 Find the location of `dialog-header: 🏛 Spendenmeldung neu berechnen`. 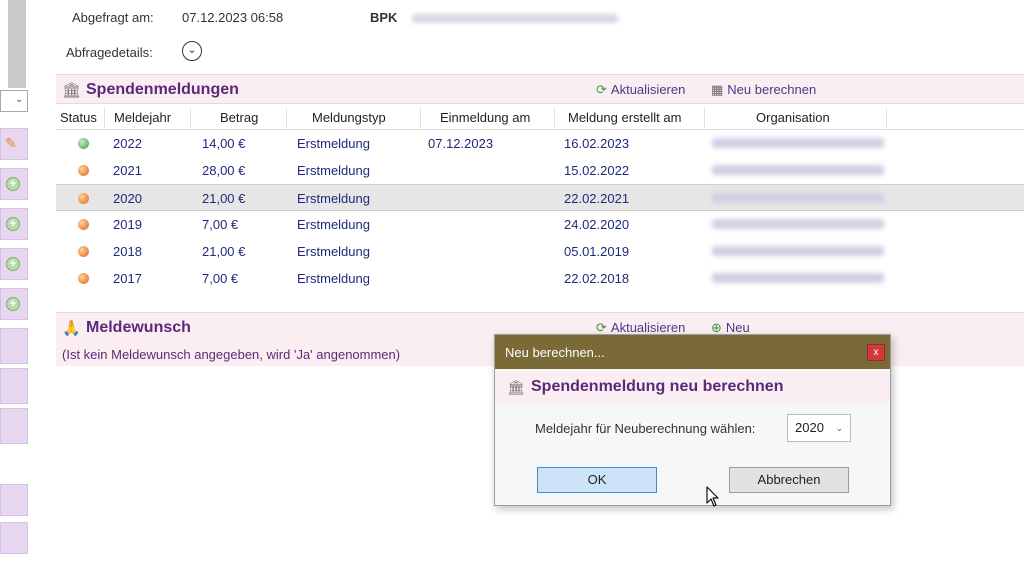

dialog-header: 🏛 Spendenmeldung neu berechnen is located at coordinates (692, 387).